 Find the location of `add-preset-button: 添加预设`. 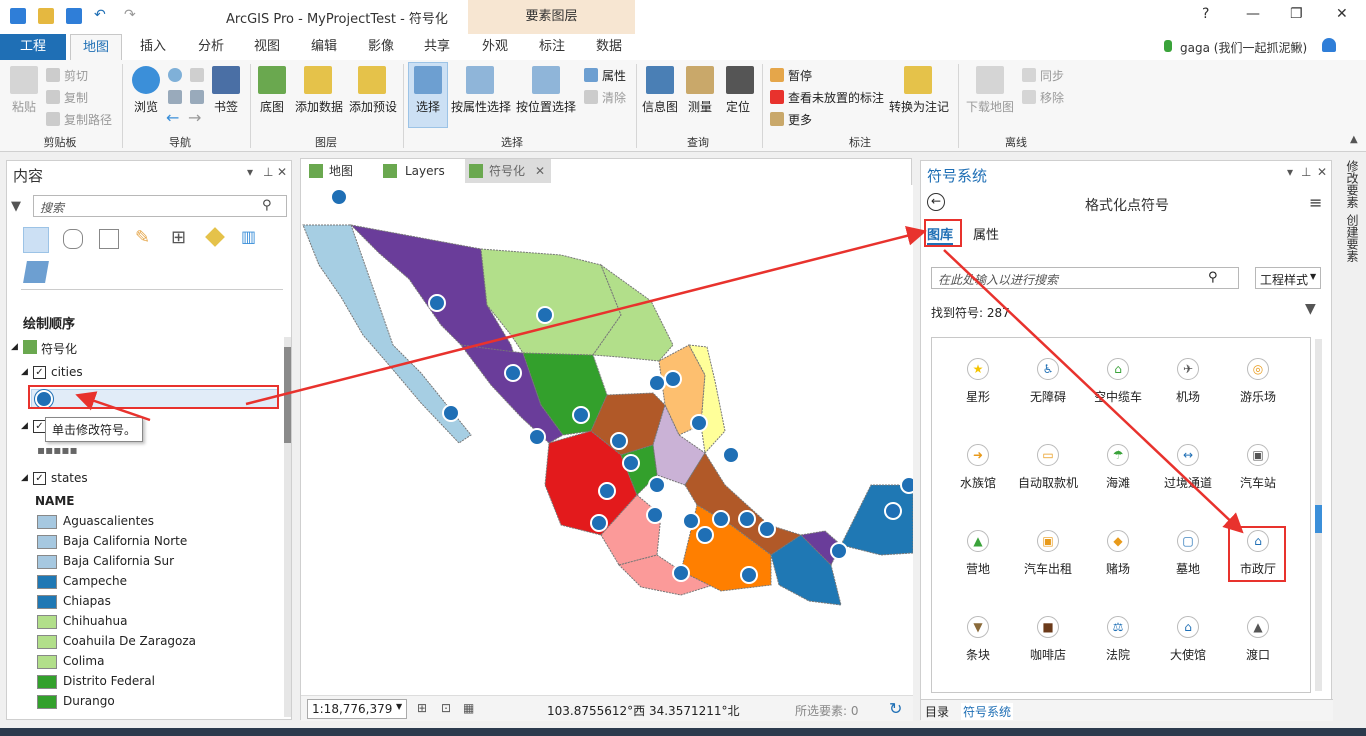

add-preset-button: 添加预设 is located at coordinates (373, 106).